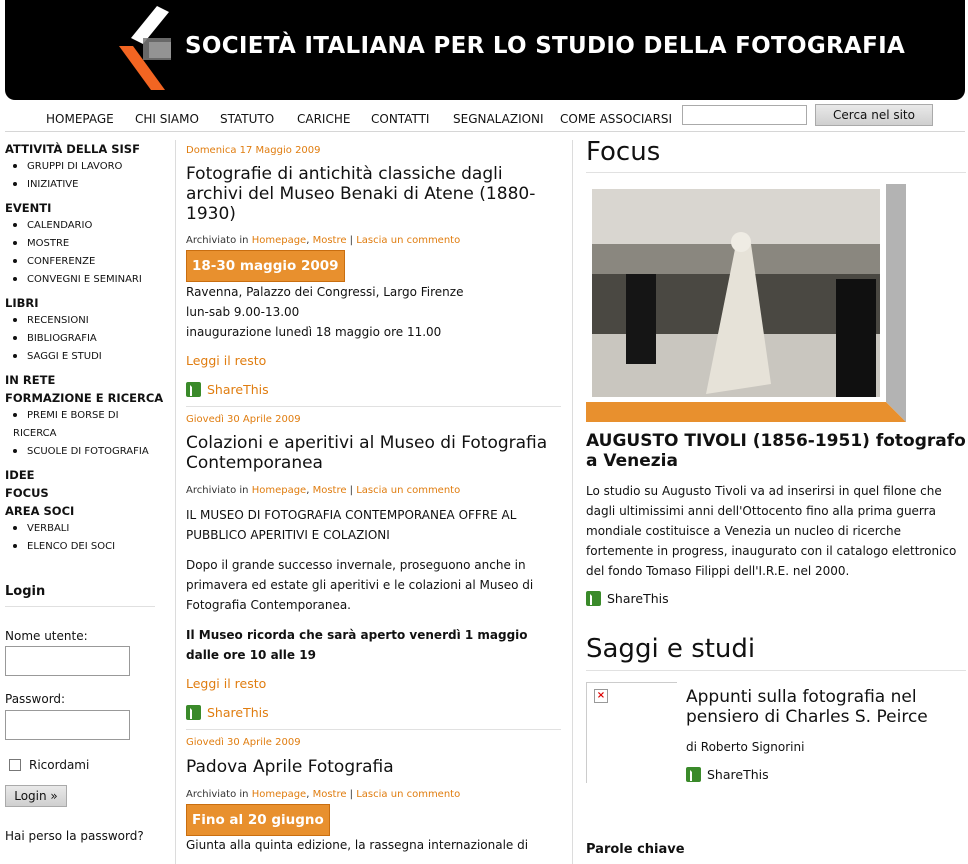  What do you see at coordinates (82, 475) in the screenshot?
I see `sidebar-section-idee: IDEE` at bounding box center [82, 475].